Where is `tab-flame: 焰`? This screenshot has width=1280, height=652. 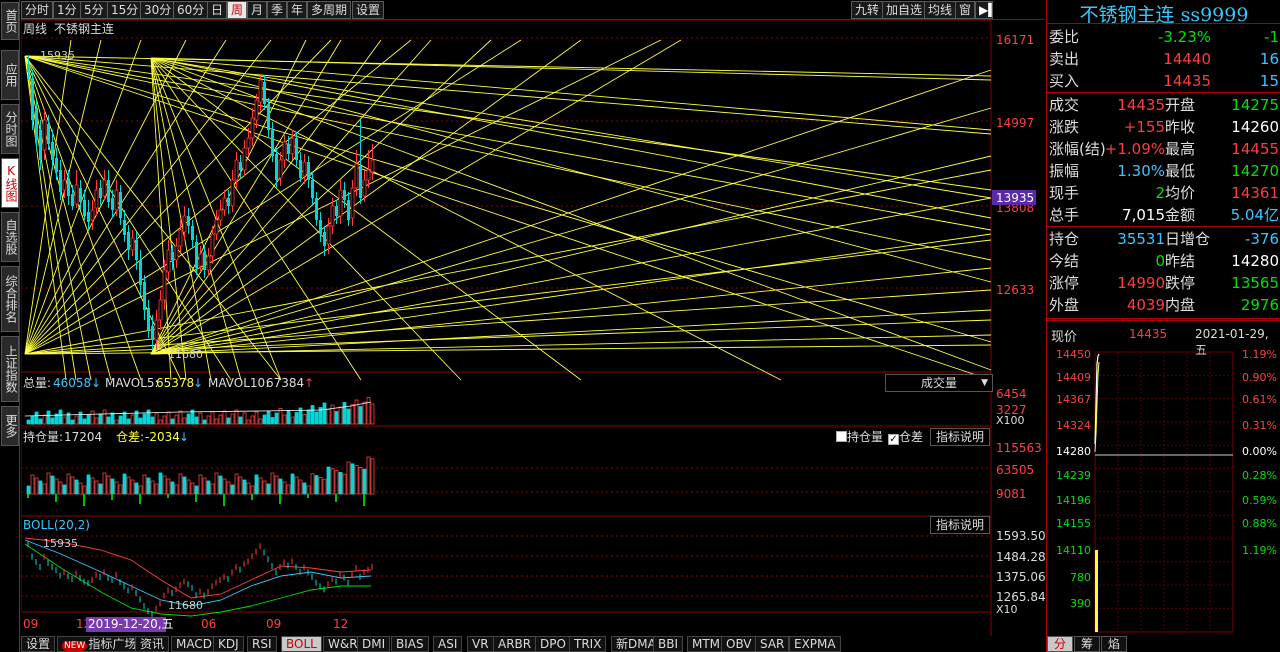 tab-flame: 焰 is located at coordinates (1114, 644).